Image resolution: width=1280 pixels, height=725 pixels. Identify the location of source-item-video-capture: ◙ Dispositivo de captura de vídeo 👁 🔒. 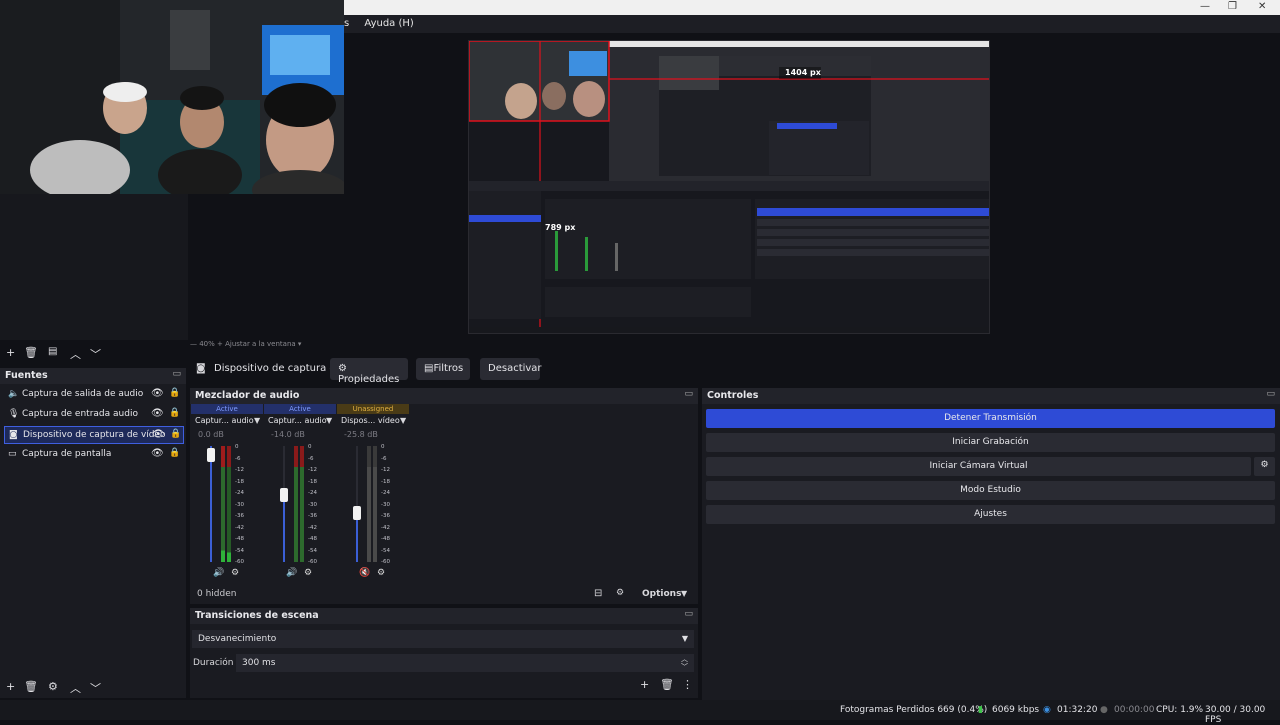
(94, 435).